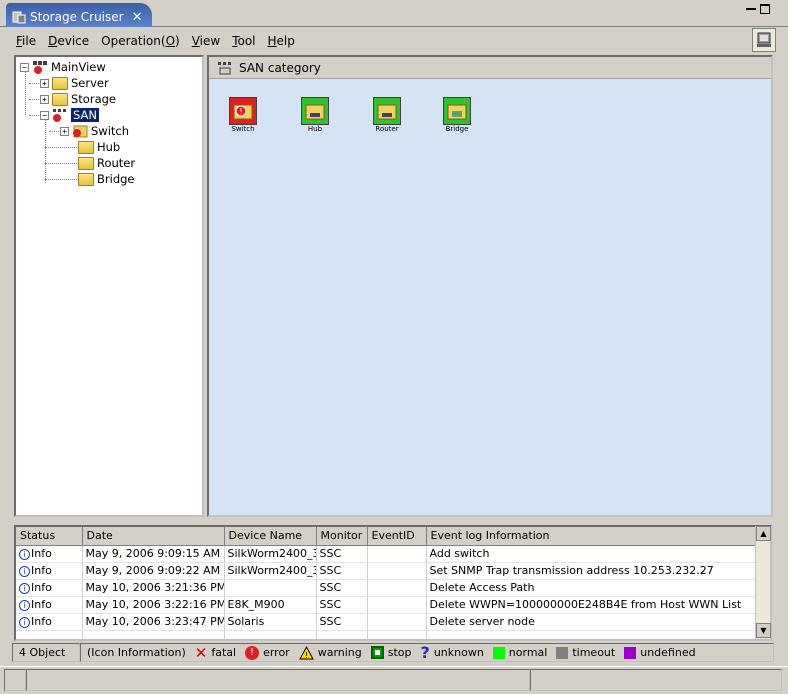  I want to click on log-vertical-scrollbar: ▲ ▼, so click(763, 582).